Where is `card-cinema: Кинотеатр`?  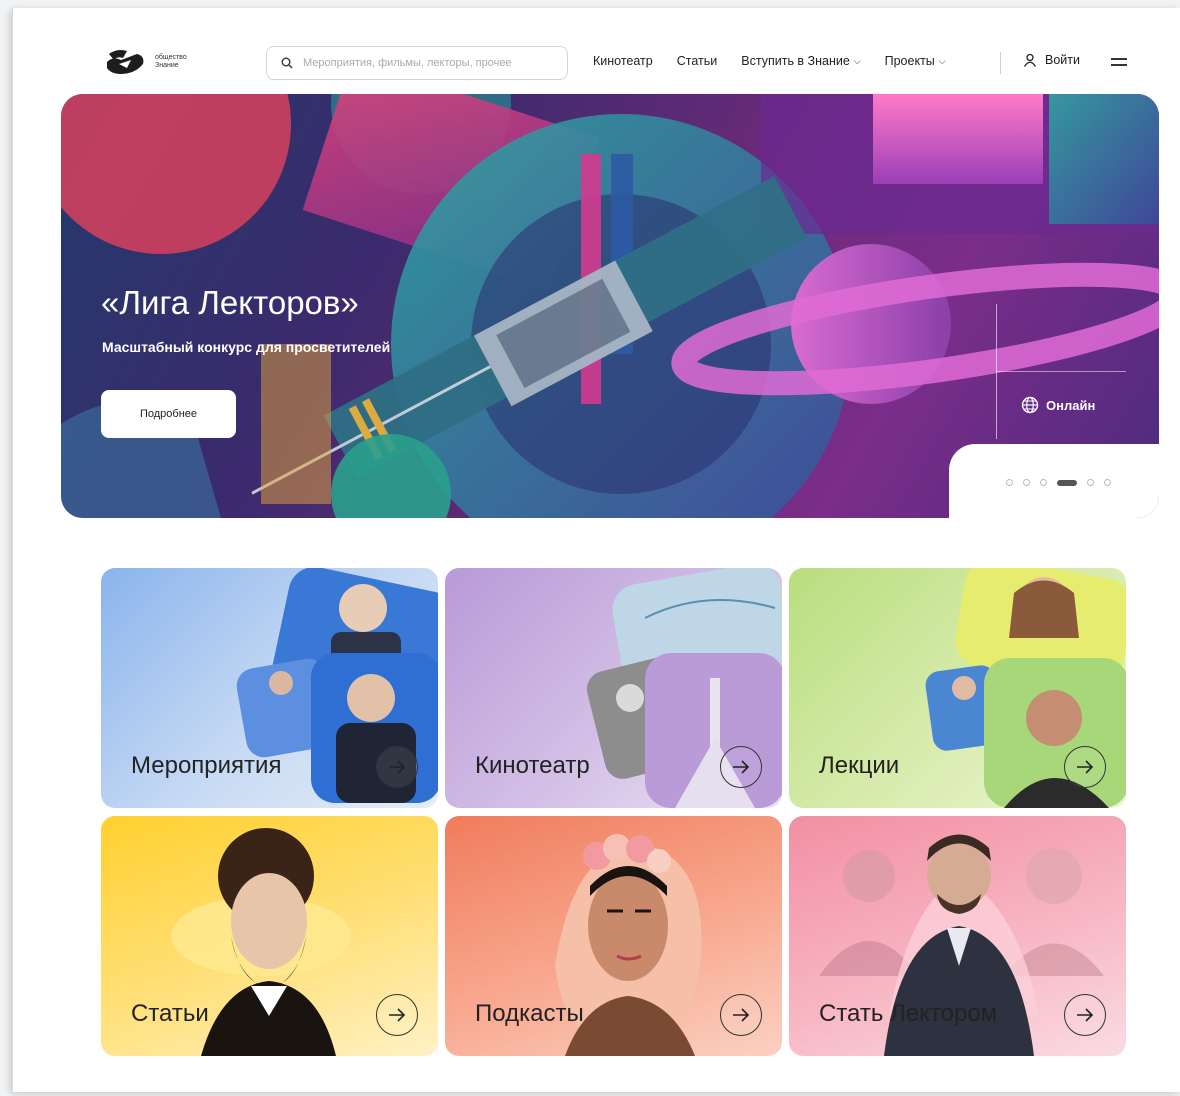 card-cinema: Кинотеатр is located at coordinates (613, 688).